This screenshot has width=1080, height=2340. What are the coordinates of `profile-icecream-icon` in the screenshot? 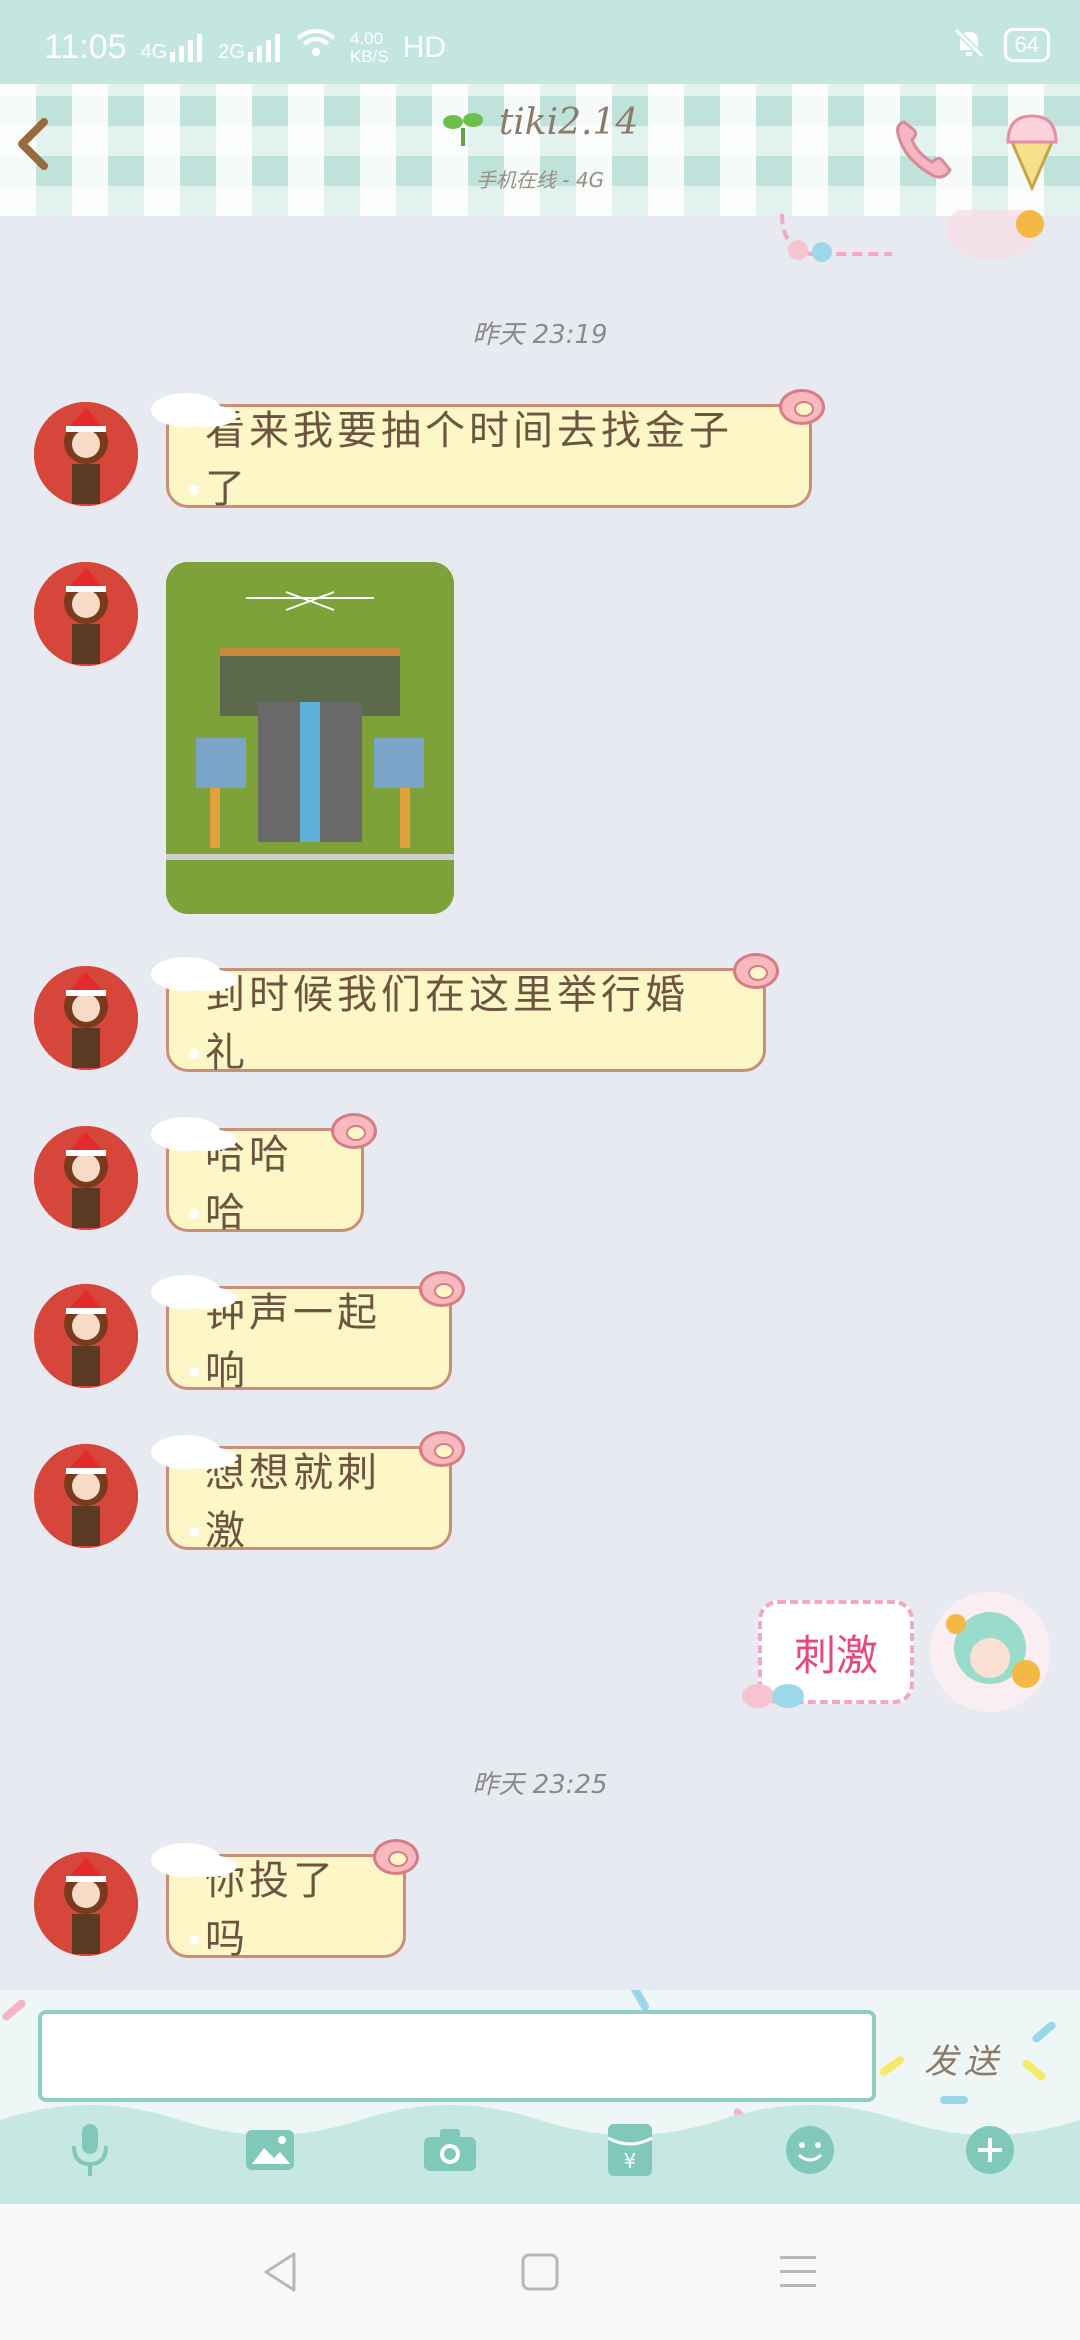 It's located at (1032, 152).